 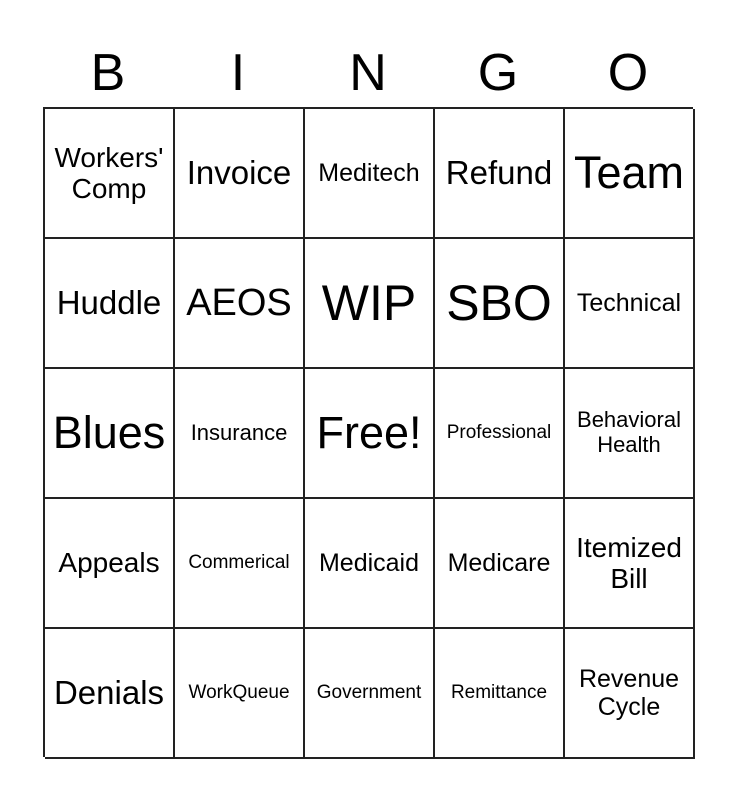 What do you see at coordinates (110, 304) in the screenshot?
I see `bingo-cell: Huddle` at bounding box center [110, 304].